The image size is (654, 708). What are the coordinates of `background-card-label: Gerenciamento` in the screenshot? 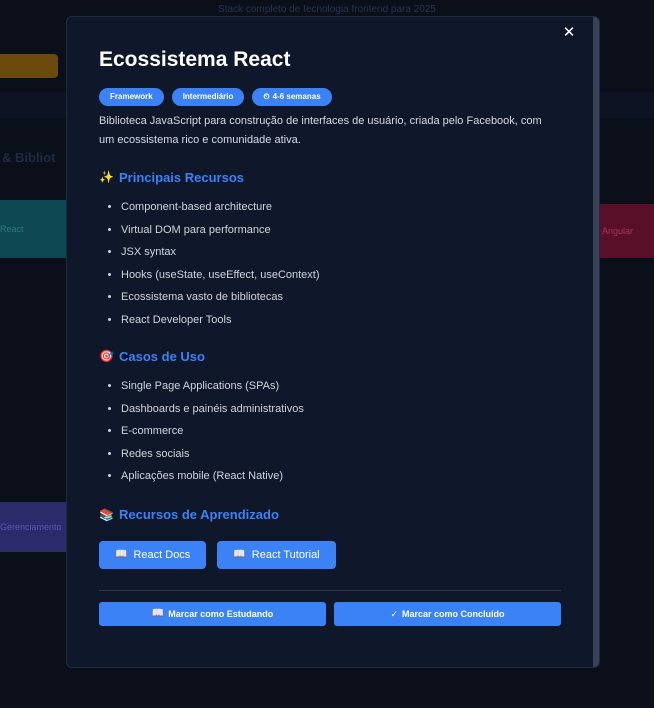 It's located at (31, 527).